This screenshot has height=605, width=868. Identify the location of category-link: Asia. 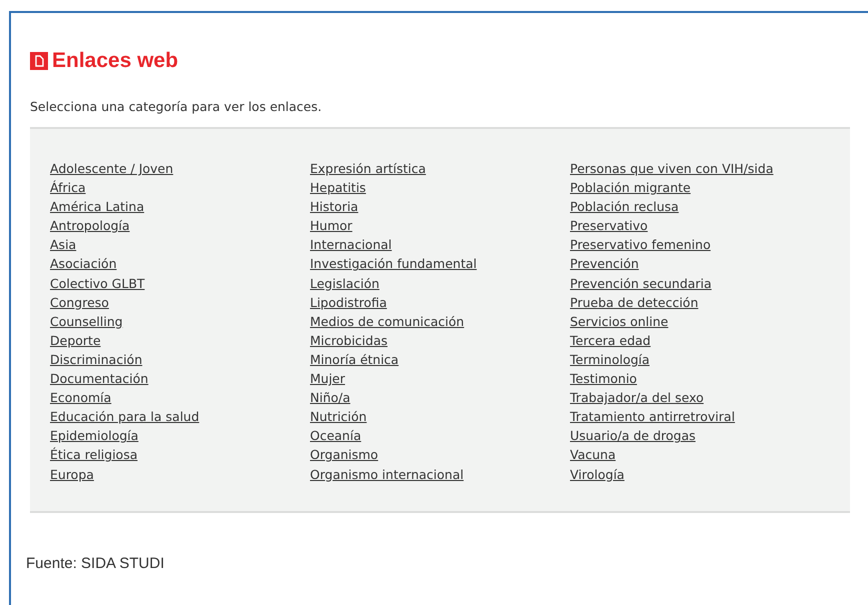
(63, 244).